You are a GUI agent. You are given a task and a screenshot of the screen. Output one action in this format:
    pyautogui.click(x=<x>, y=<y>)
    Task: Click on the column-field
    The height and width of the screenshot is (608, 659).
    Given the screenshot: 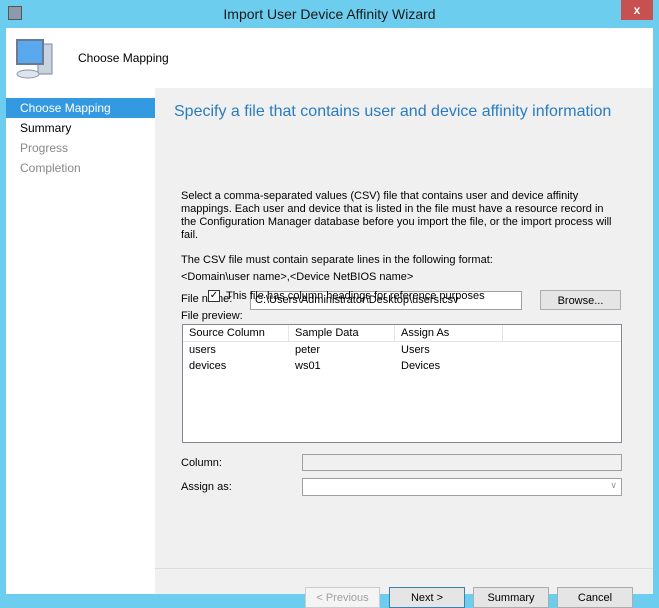 What is the action you would take?
    pyautogui.click(x=462, y=462)
    